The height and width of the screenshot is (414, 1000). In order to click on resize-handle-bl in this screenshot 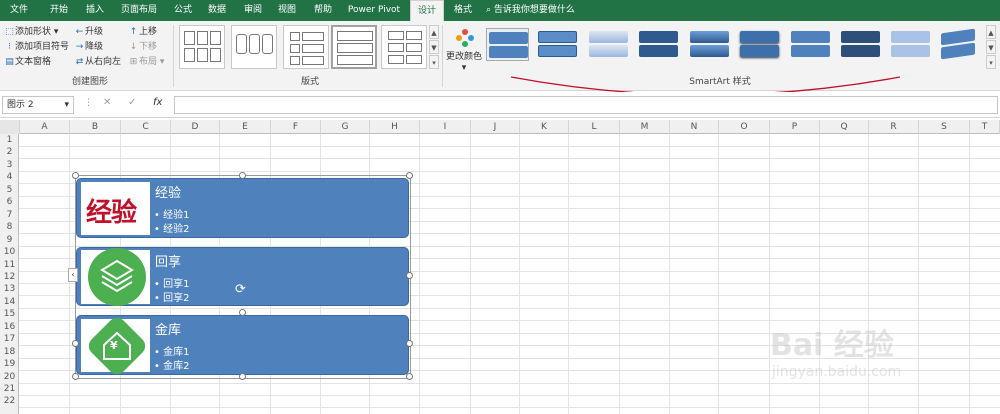, I will do `click(75, 376)`.